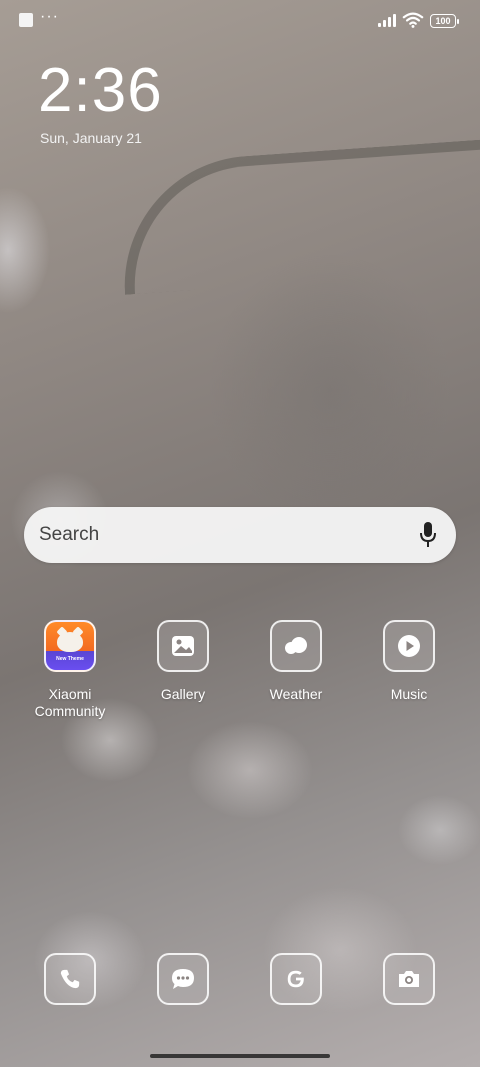  What do you see at coordinates (69, 534) in the screenshot?
I see `search-placeholder: Search` at bounding box center [69, 534].